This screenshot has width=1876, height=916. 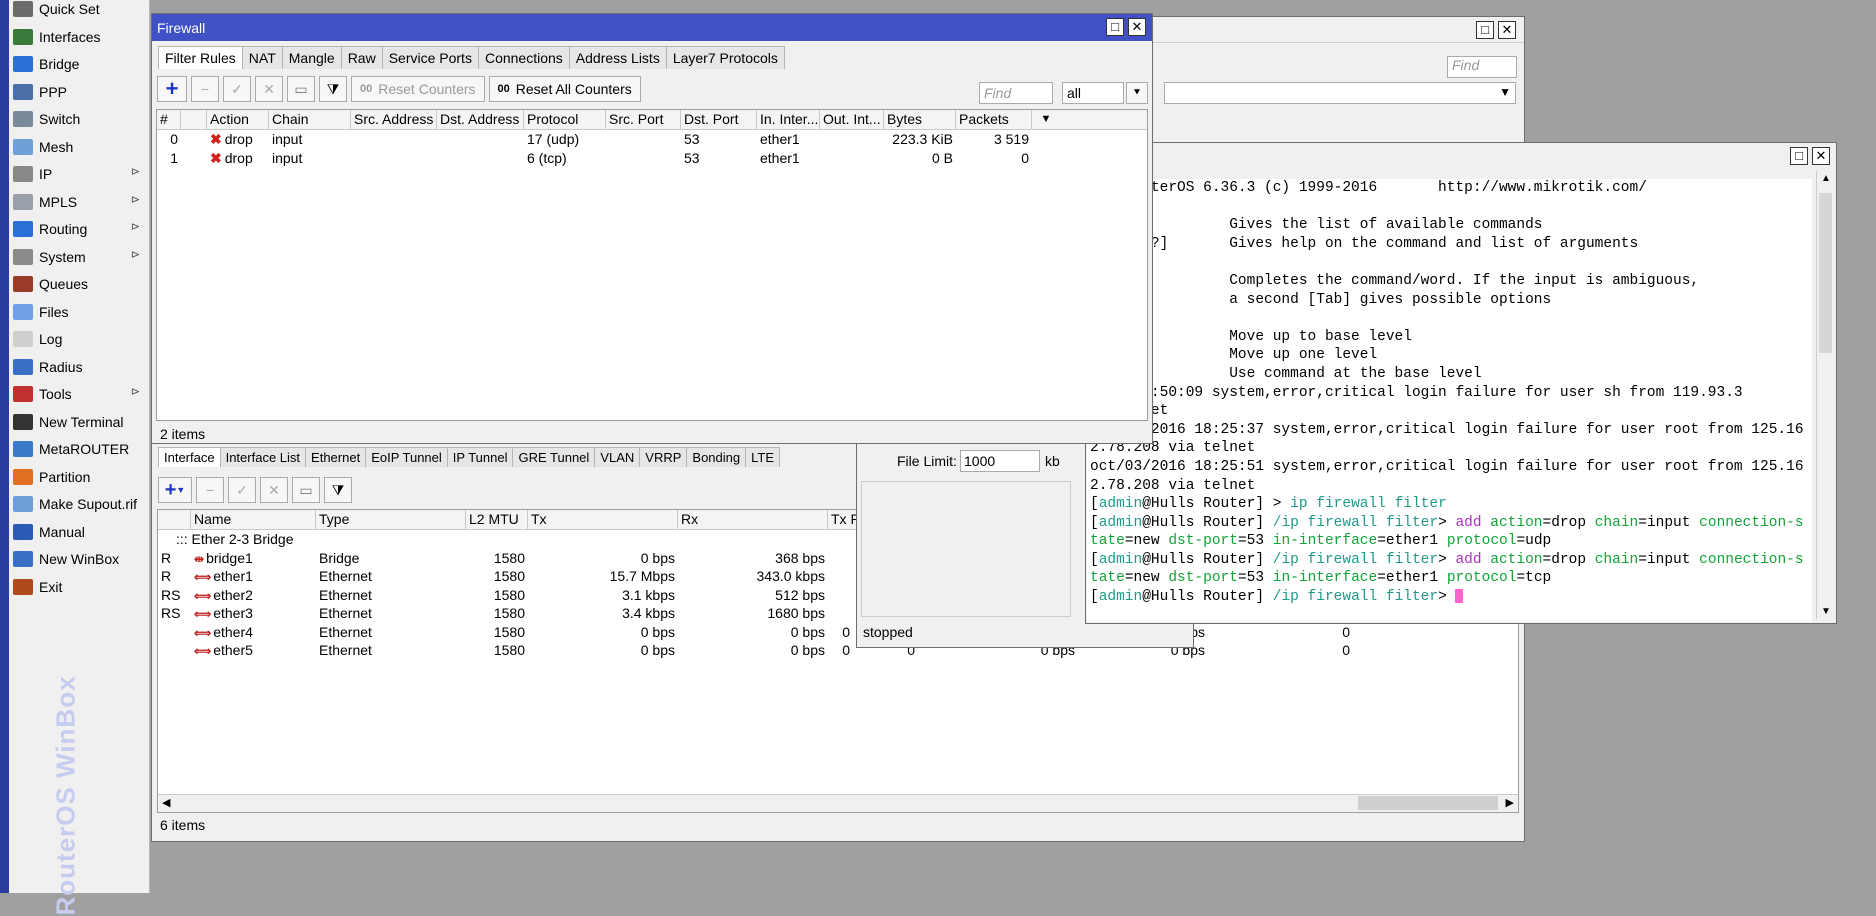 I want to click on sidebar-item-queues: Queues, so click(x=79, y=284).